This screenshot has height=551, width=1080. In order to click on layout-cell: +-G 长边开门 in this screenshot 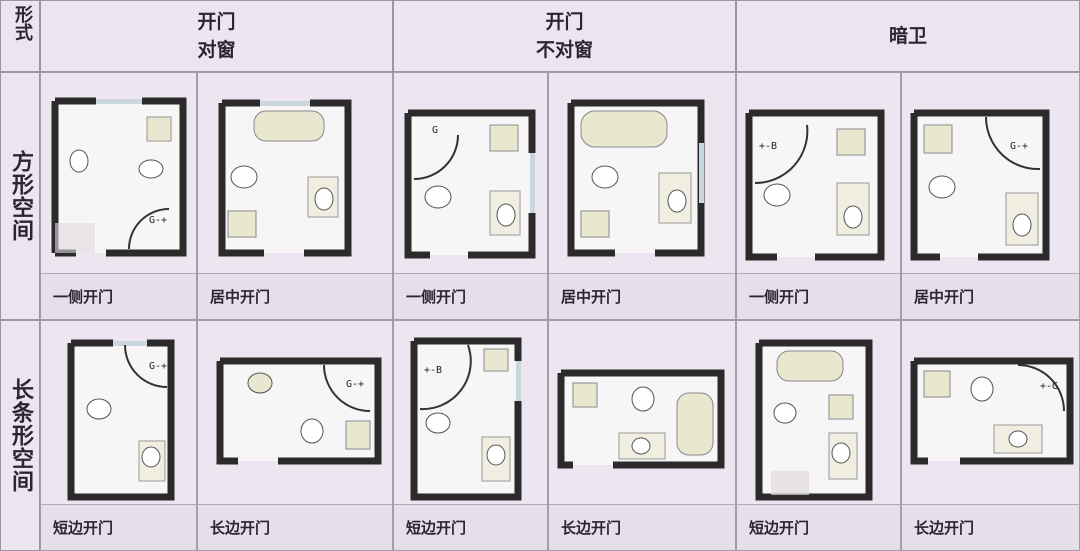, I will do `click(990, 435)`.